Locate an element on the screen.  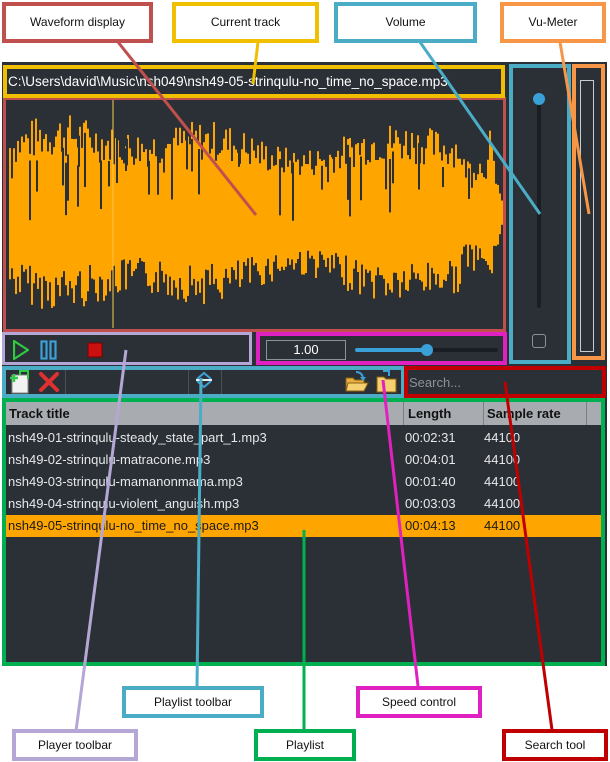
label-speed-control: Speed control is located at coordinates (419, 702).